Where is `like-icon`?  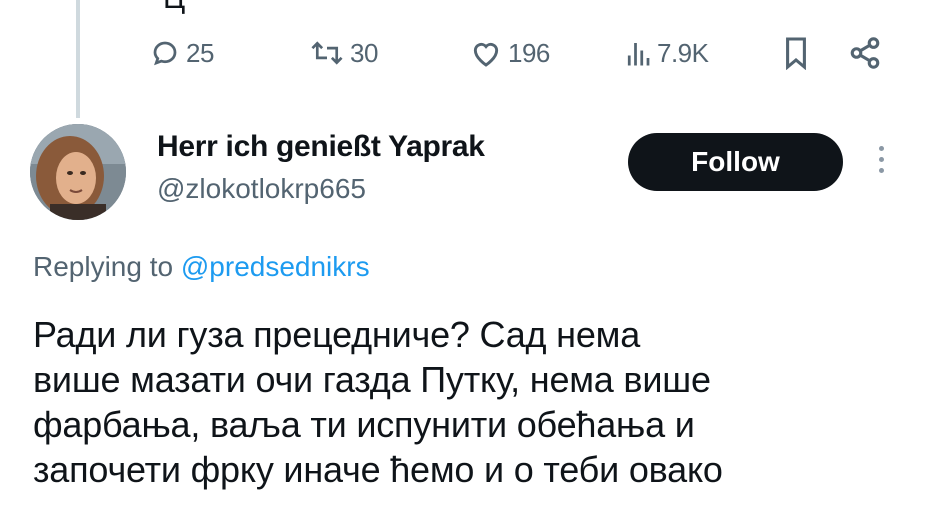
like-icon is located at coordinates (486, 54).